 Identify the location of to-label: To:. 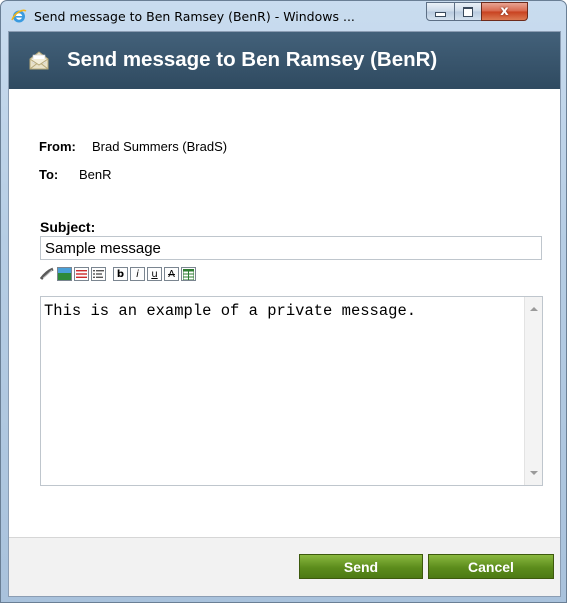
(49, 174).